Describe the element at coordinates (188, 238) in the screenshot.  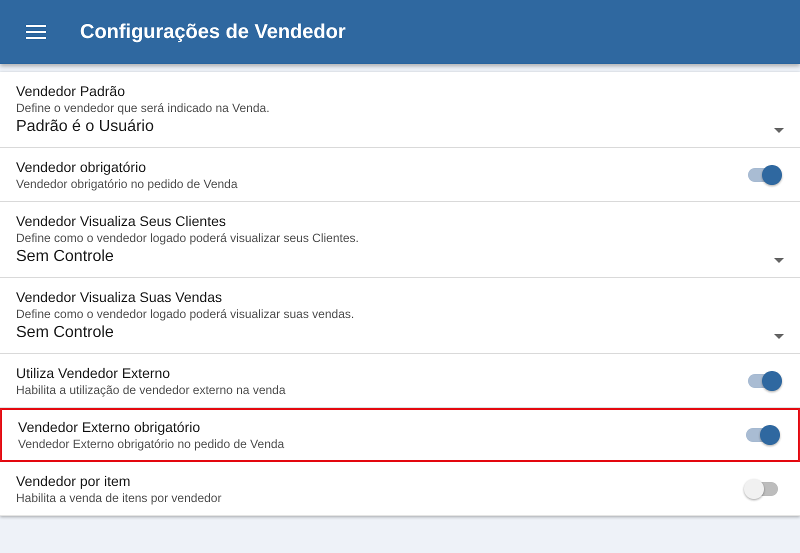
I see `setting-description: Define como o vendedor logado poderá visualizar seus Clientes.` at that location.